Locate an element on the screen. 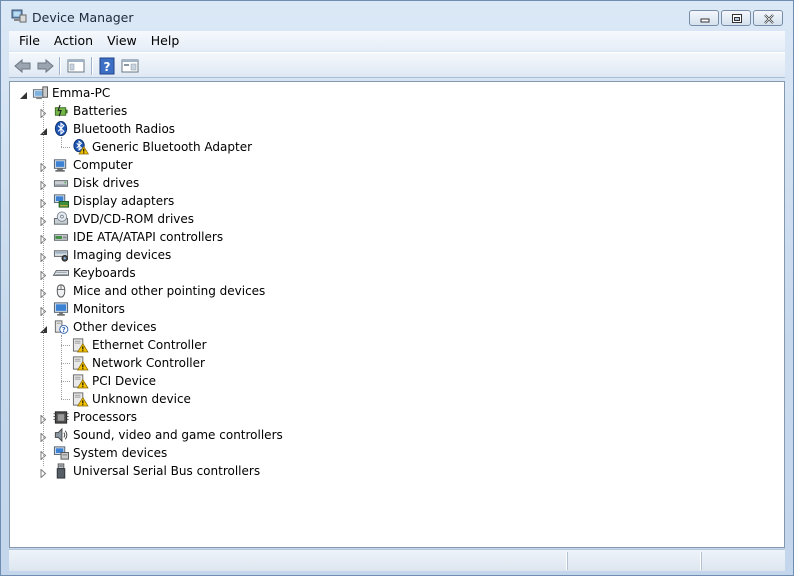 This screenshot has width=794, height=576. bluetooth-warning-icon is located at coordinates (81, 147).